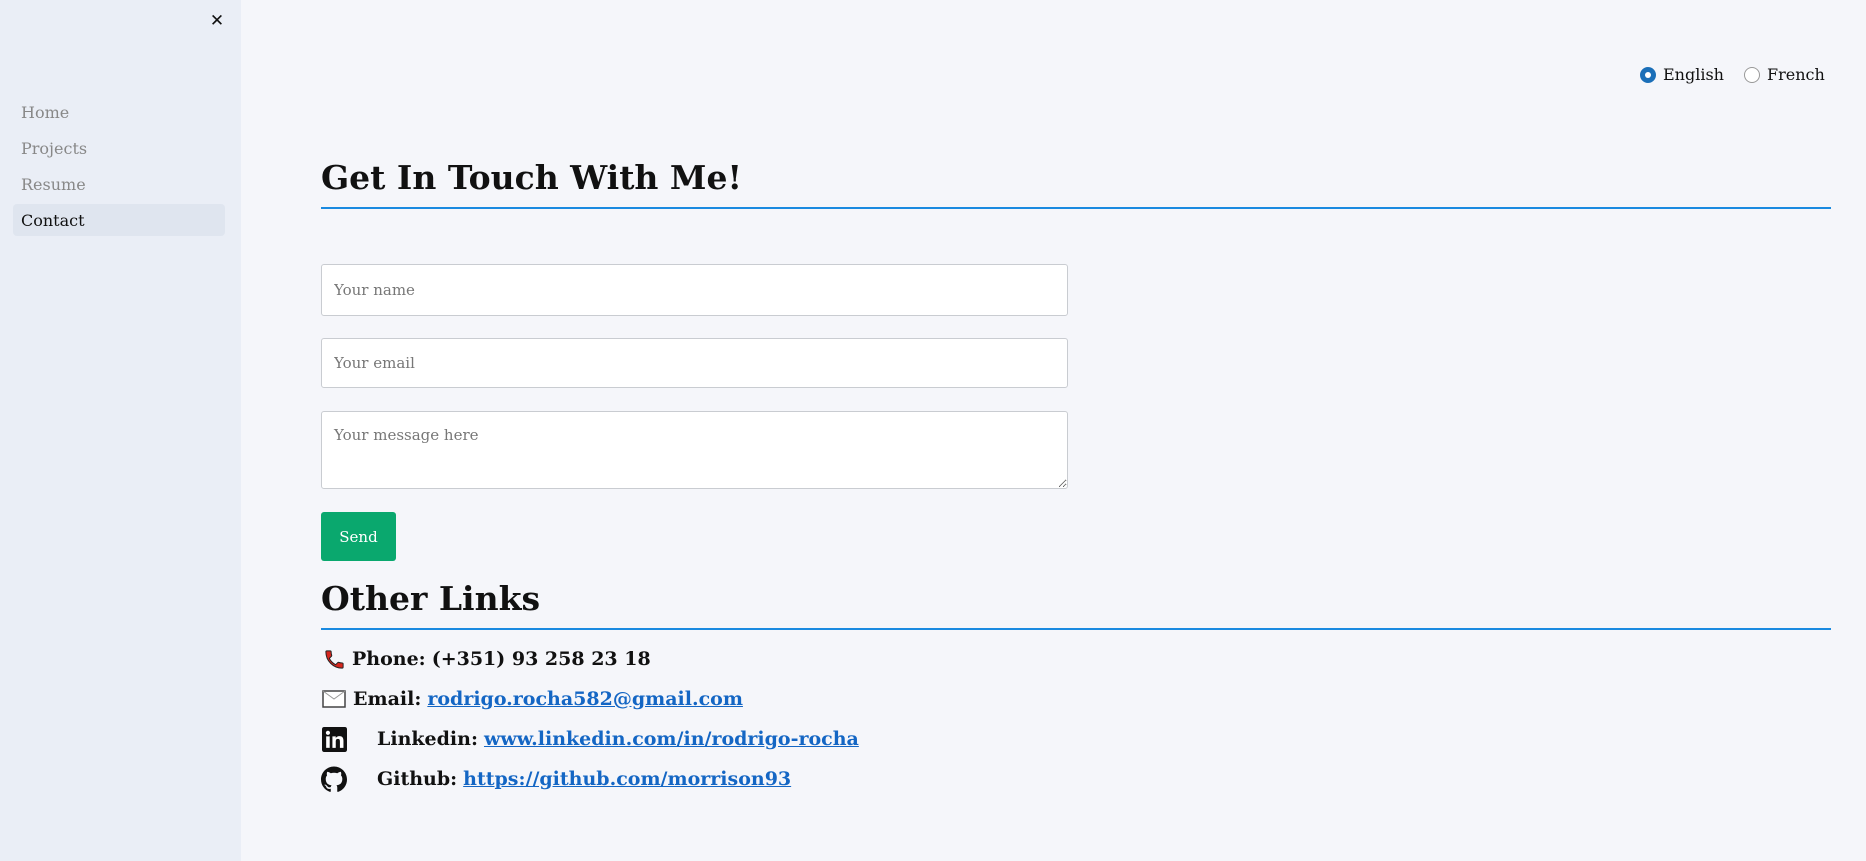 This screenshot has width=1866, height=861. What do you see at coordinates (427, 739) in the screenshot?
I see `linkedin-label: Linkedin:` at bounding box center [427, 739].